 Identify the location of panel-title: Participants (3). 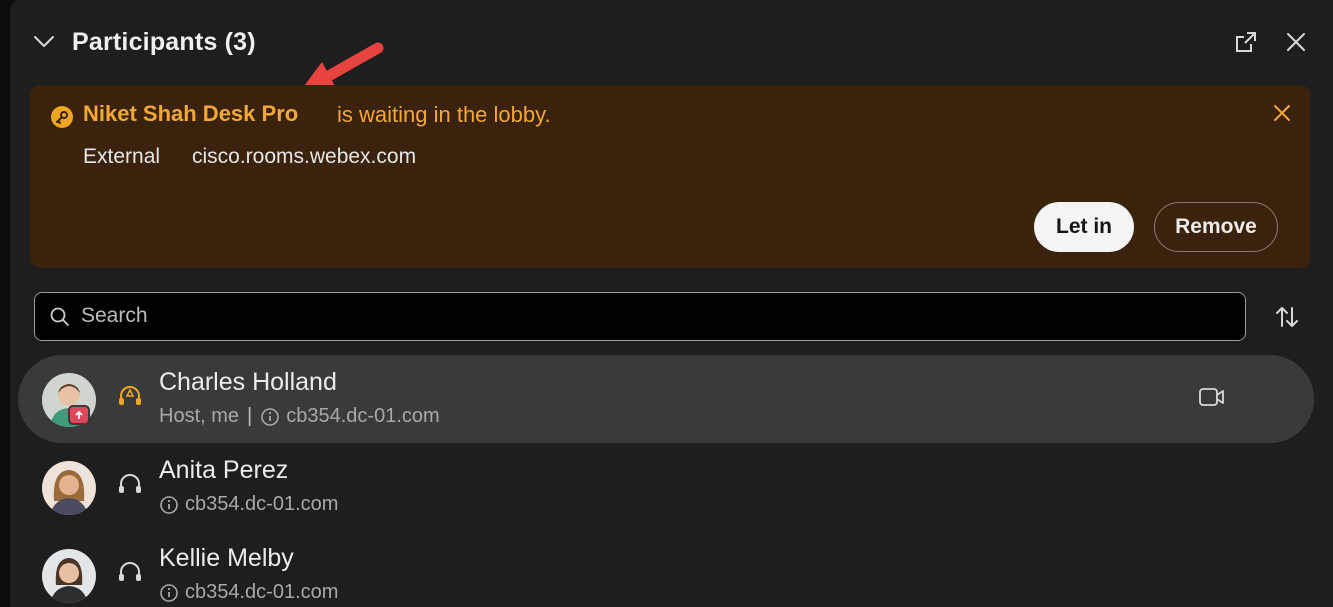
(164, 42).